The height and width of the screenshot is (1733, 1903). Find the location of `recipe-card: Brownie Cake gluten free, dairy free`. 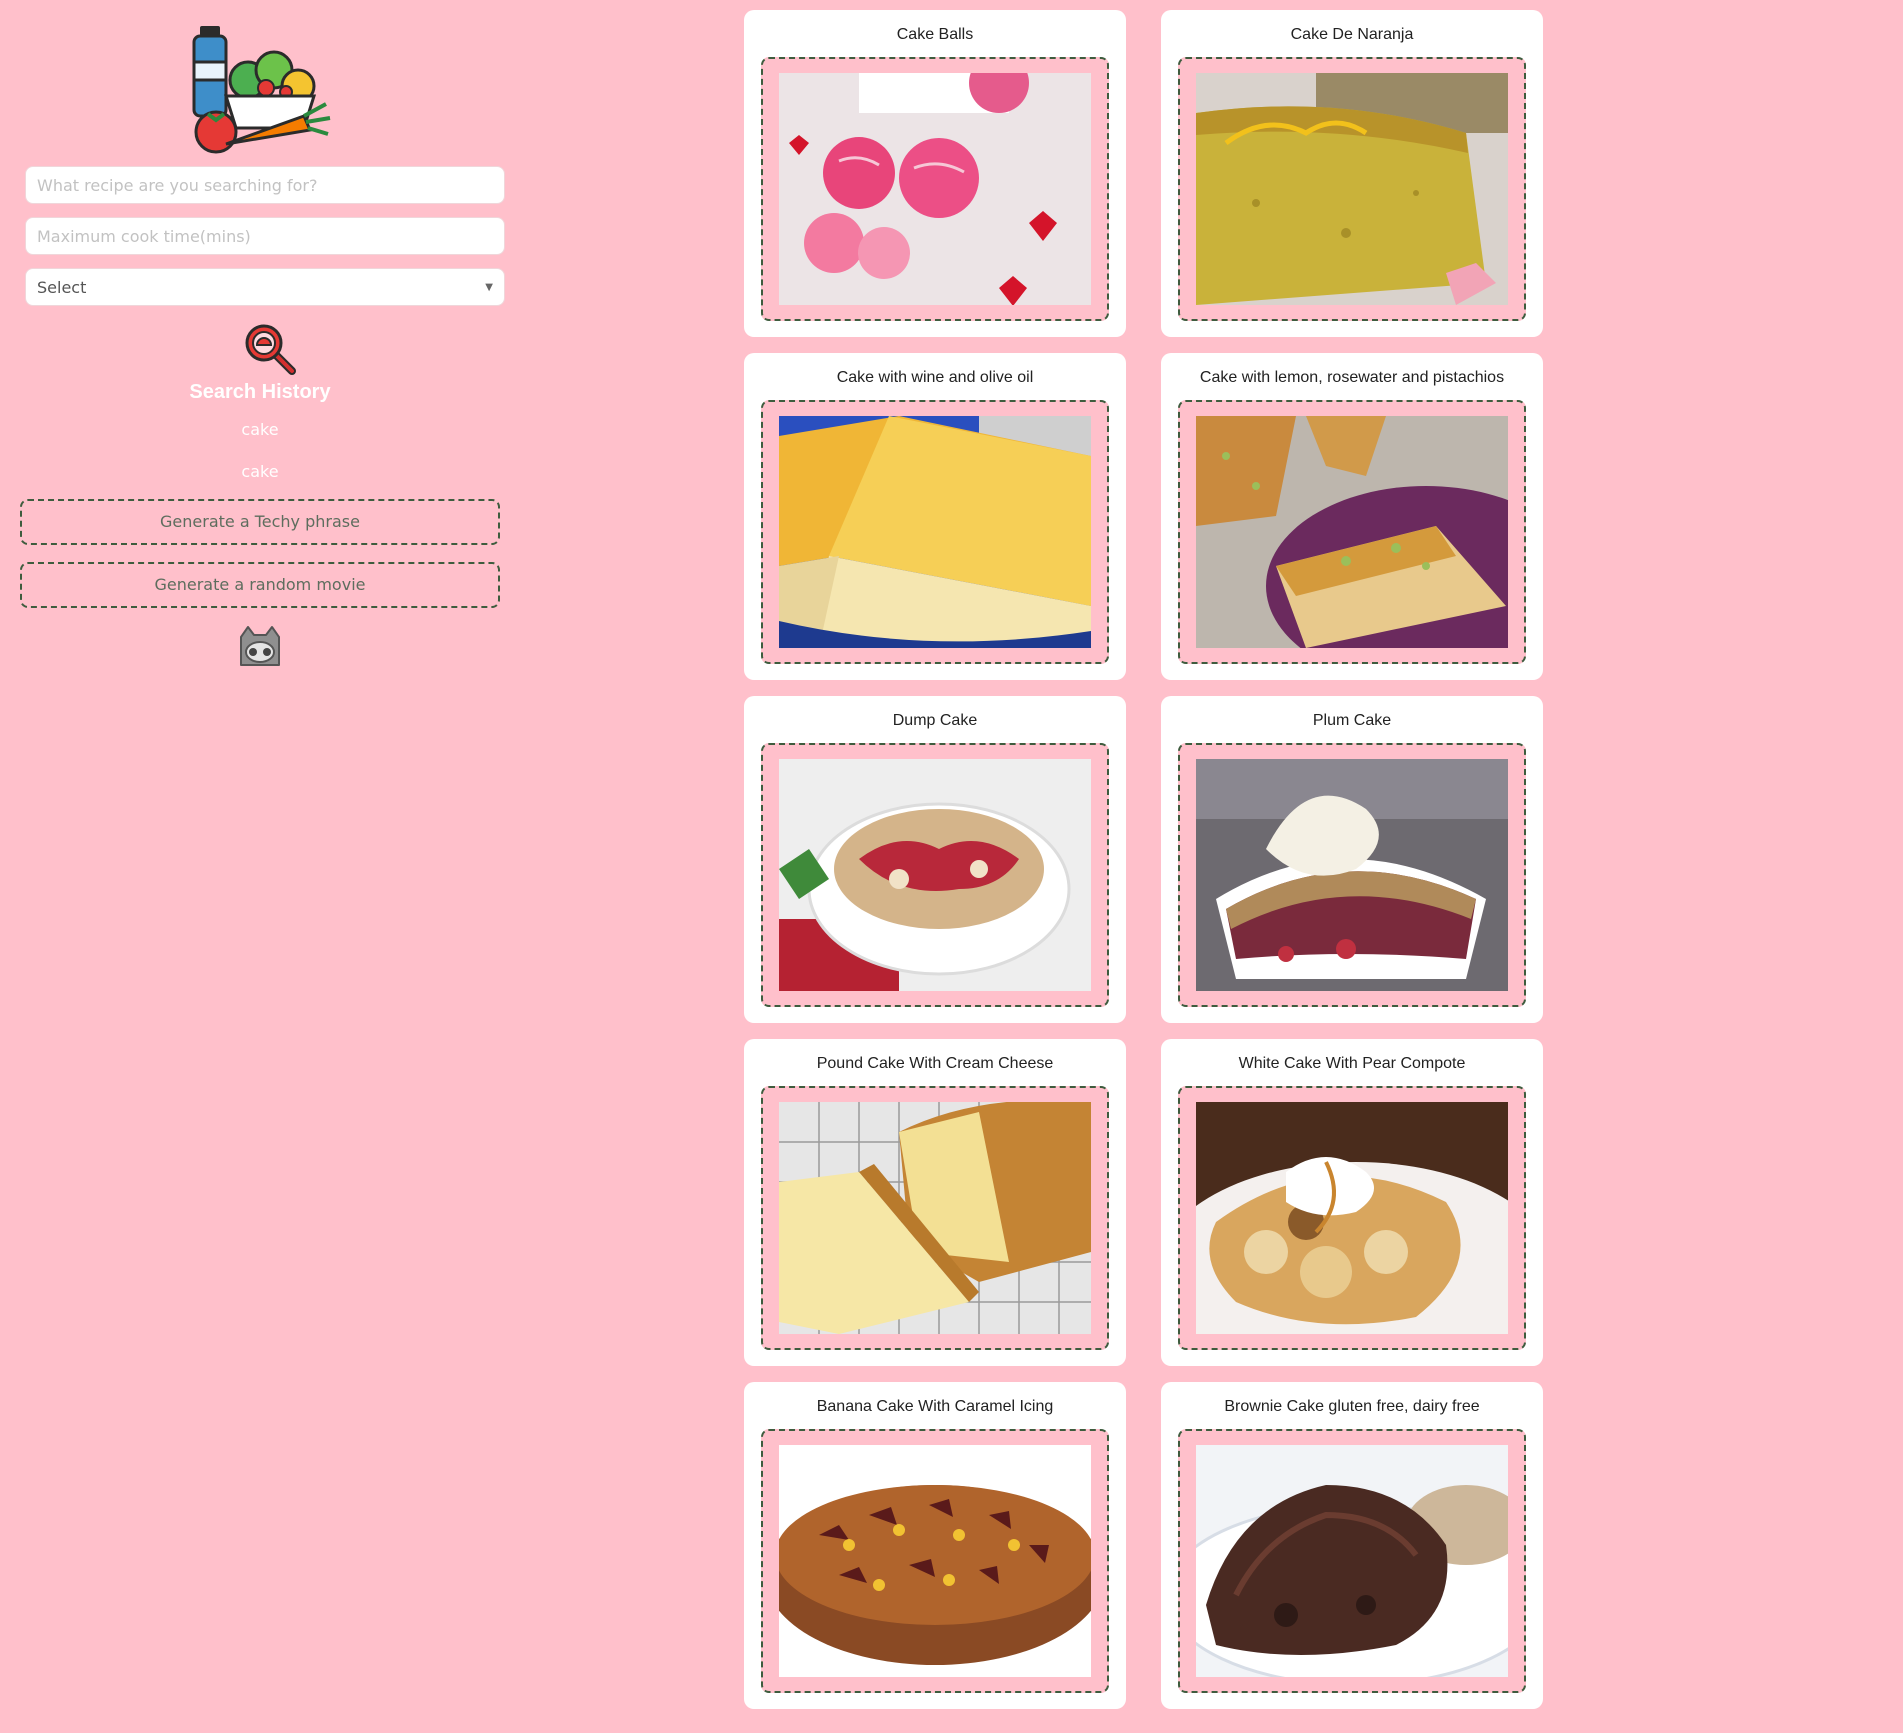

recipe-card: Brownie Cake gluten free, dairy free is located at coordinates (1352, 1545).